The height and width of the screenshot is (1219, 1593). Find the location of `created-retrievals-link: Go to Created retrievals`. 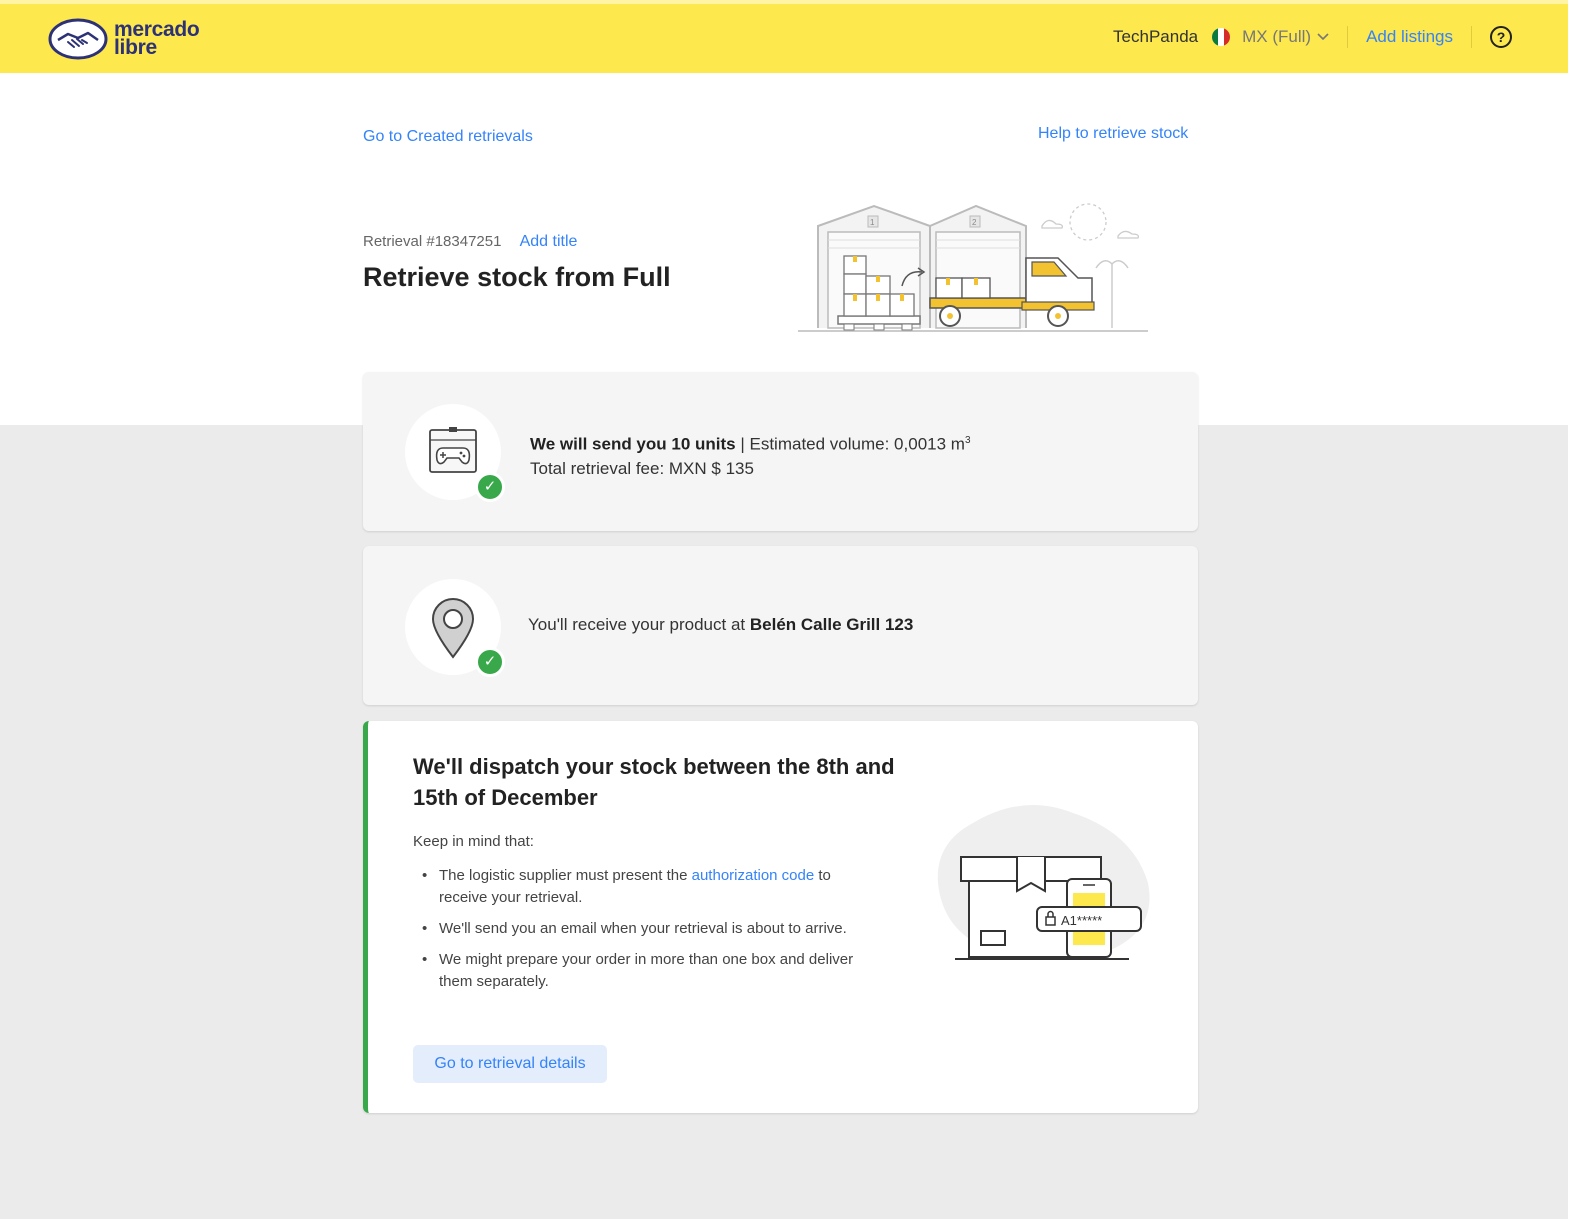

created-retrievals-link: Go to Created retrievals is located at coordinates (448, 137).